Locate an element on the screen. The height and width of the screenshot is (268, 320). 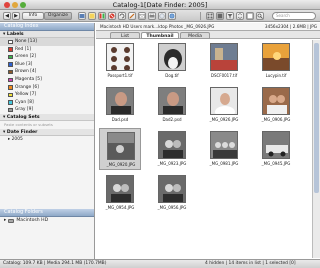
contact-sheet-button is located at coordinates (250, 16).